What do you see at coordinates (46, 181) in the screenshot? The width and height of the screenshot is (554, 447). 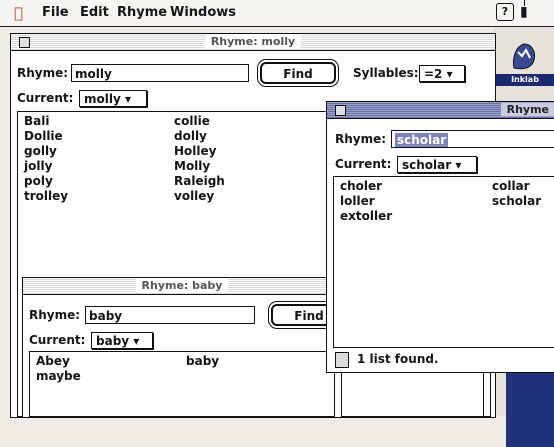 I see `list-item: poly` at bounding box center [46, 181].